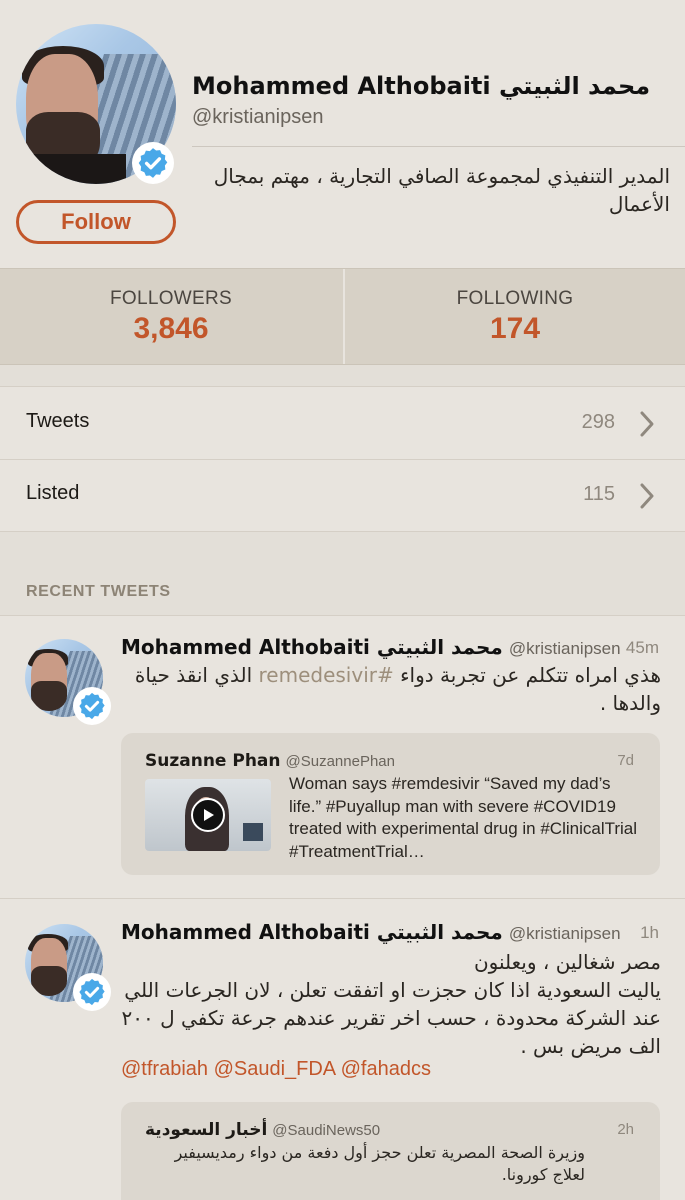  What do you see at coordinates (98, 591) in the screenshot?
I see `recent-tweets-title: RECENT TWEETS` at bounding box center [98, 591].